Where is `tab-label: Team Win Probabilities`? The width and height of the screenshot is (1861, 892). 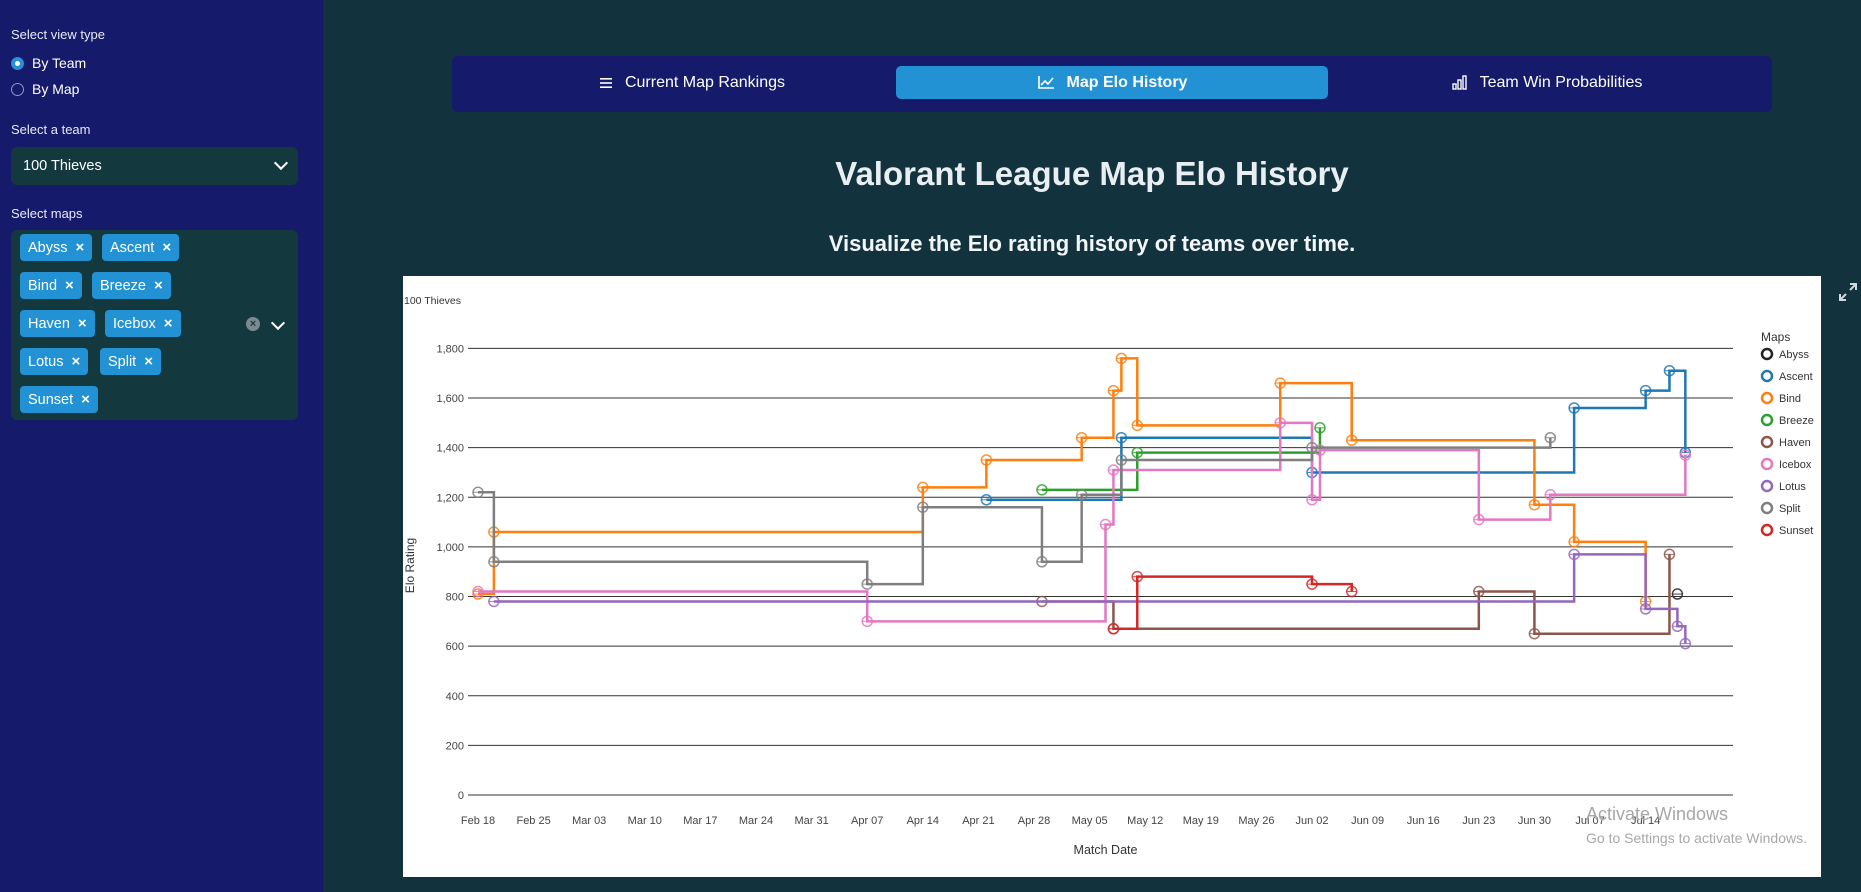
tab-label: Team Win Probabilities is located at coordinates (1561, 82).